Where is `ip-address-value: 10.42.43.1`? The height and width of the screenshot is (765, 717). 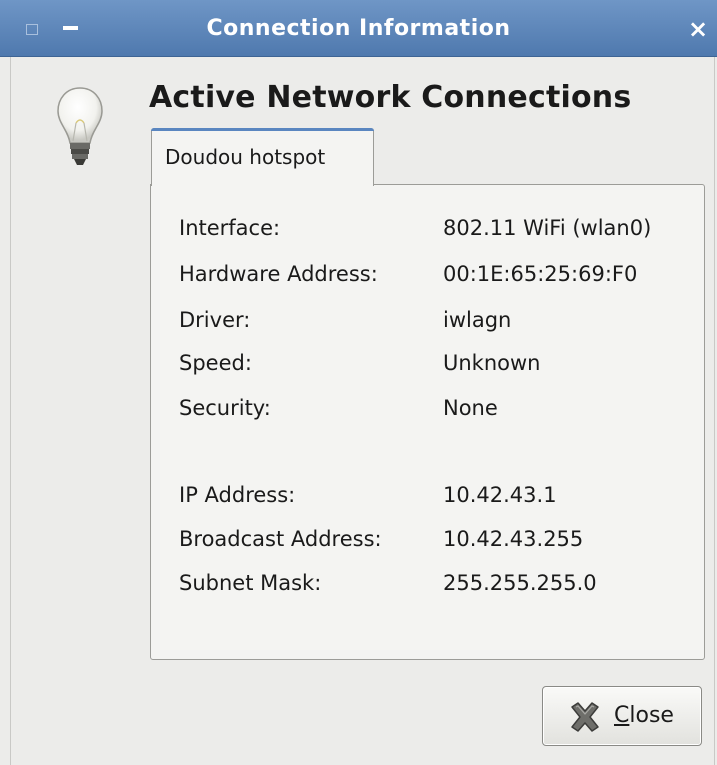
ip-address-value: 10.42.43.1 is located at coordinates (500, 495).